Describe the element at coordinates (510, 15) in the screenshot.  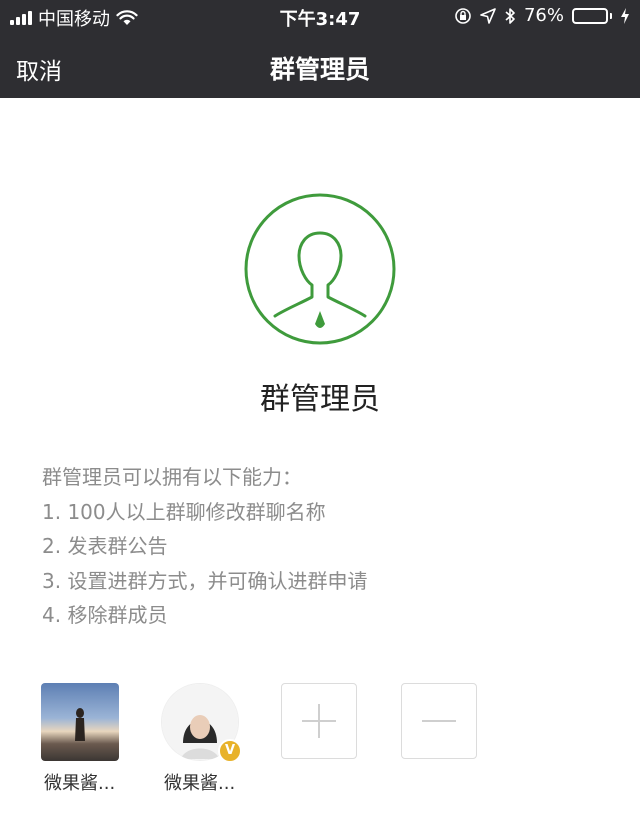
I see `bluetooth-icon` at that location.